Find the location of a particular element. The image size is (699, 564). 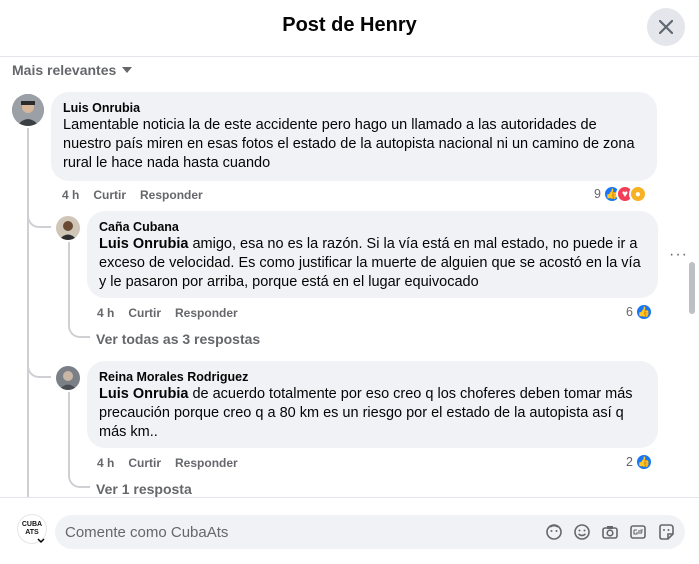

comment-author: Reina Morales Rodriguez is located at coordinates (372, 377).